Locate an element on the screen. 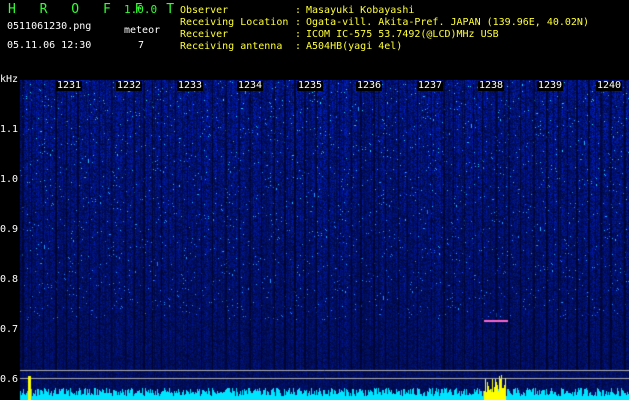  antenna-colon: : is located at coordinates (298, 46).